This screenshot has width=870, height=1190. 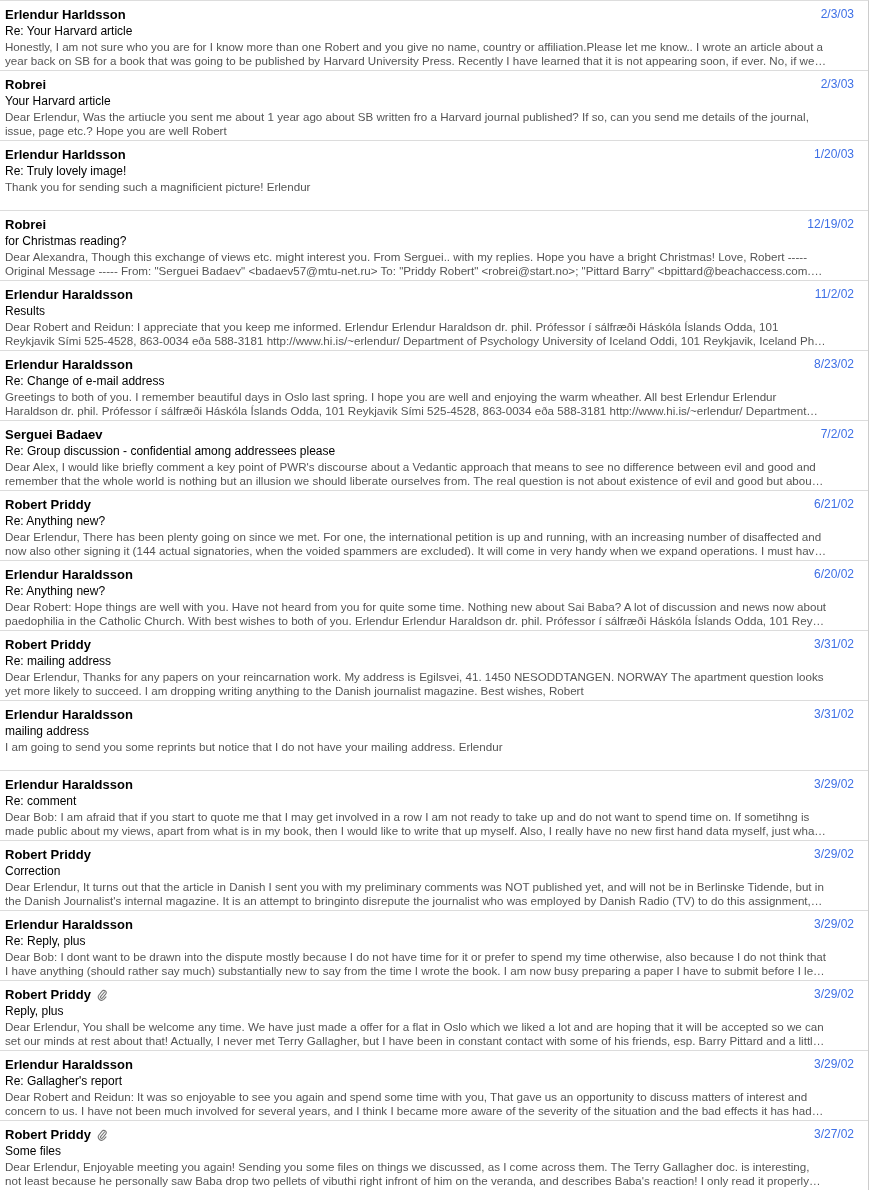 What do you see at coordinates (834, 294) in the screenshot?
I see `message-date: 11/2/02` at bounding box center [834, 294].